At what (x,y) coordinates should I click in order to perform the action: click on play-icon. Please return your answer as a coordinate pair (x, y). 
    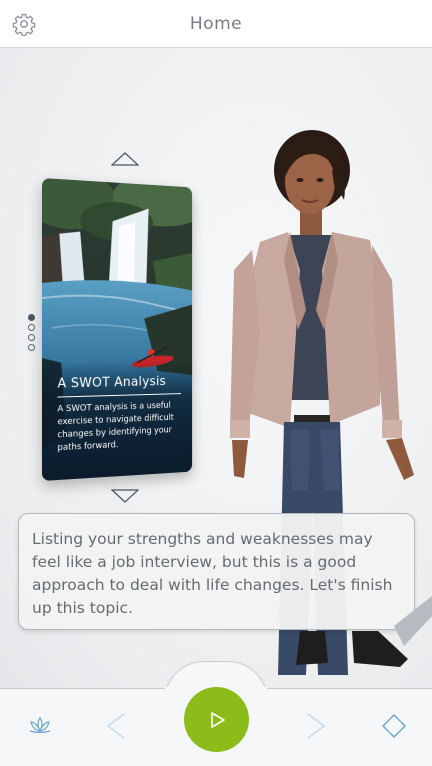
    Looking at the image, I should click on (217, 719).